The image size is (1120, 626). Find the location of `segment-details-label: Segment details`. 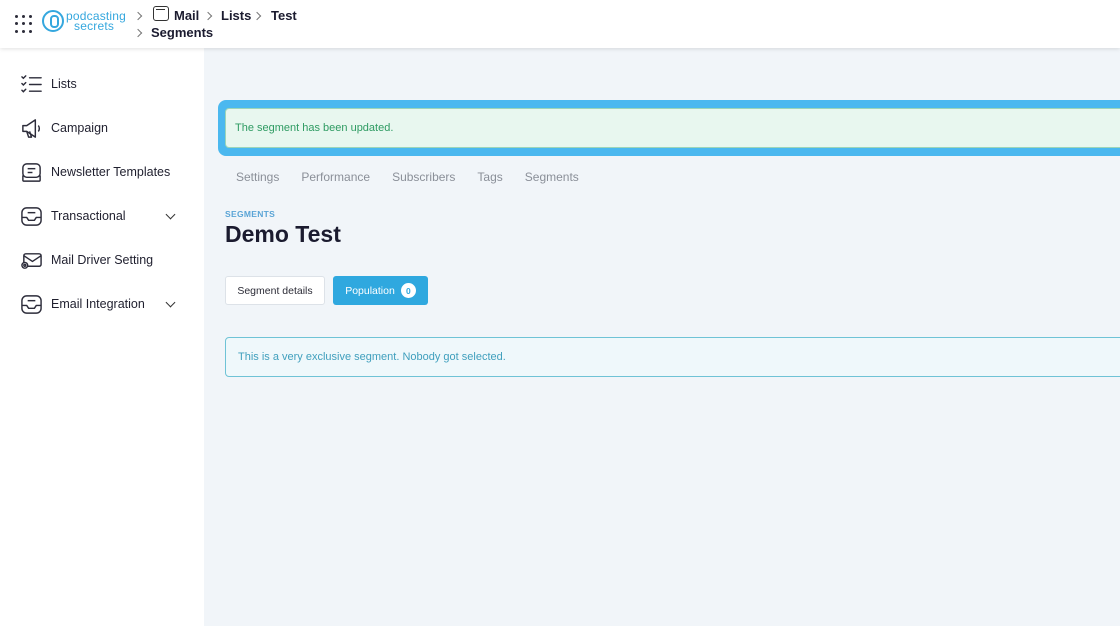

segment-details-label: Segment details is located at coordinates (275, 290).